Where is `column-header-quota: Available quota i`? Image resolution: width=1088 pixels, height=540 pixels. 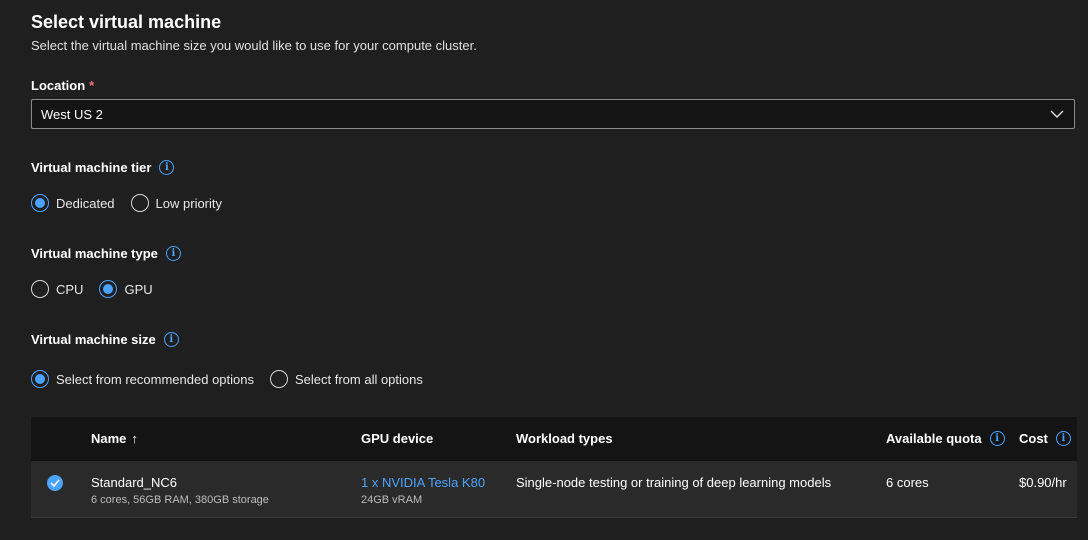 column-header-quota: Available quota i is located at coordinates (945, 438).